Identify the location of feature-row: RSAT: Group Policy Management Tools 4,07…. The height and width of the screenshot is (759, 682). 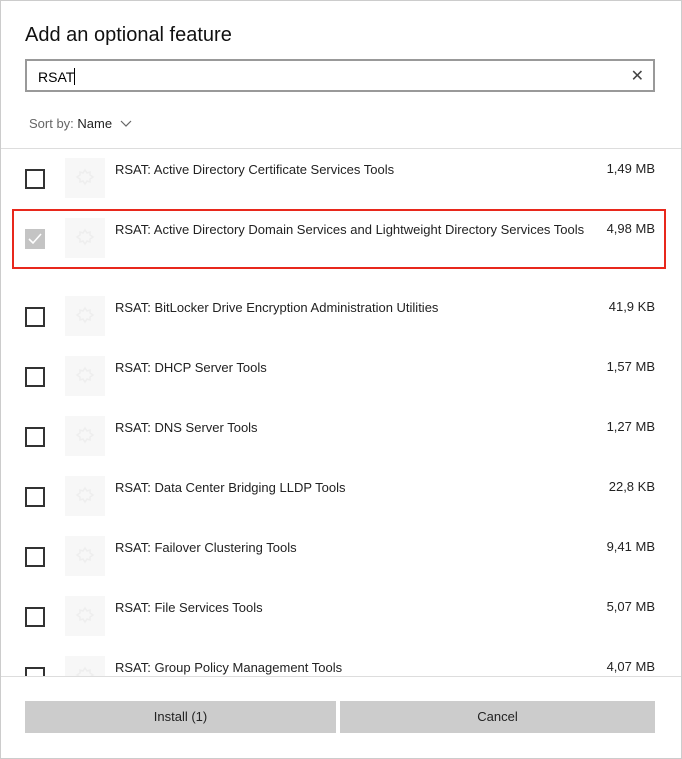
(341, 661).